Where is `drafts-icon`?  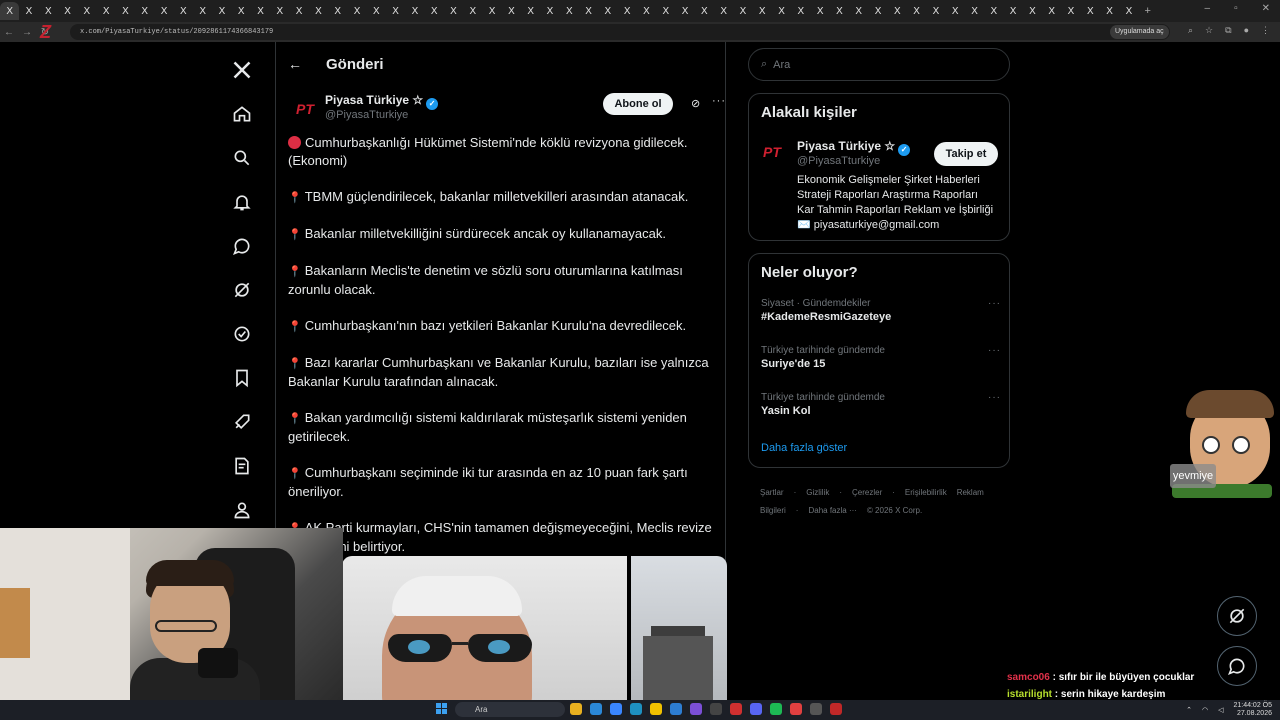 drafts-icon is located at coordinates (242, 466).